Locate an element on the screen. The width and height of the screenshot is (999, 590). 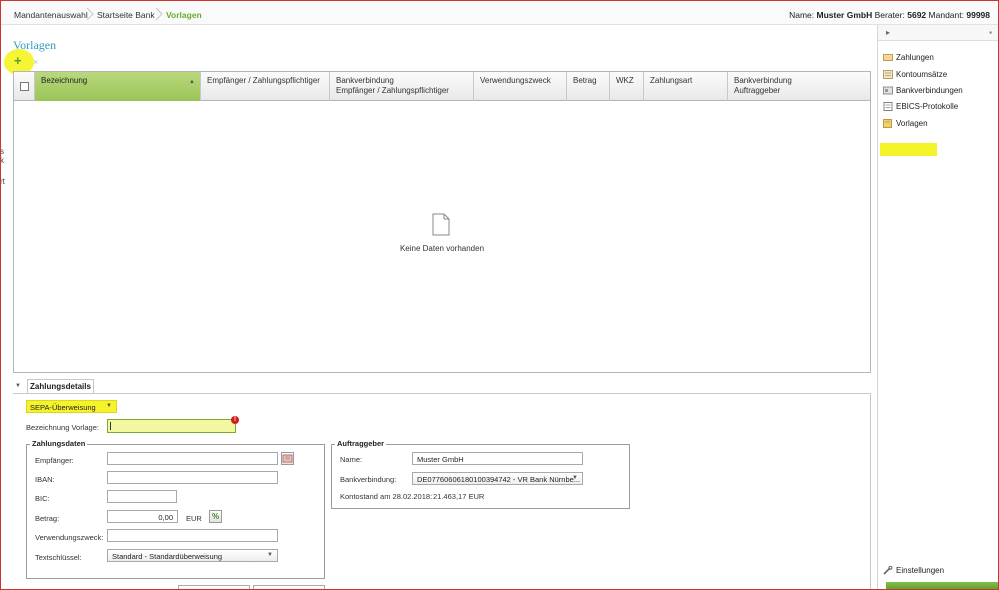
sidebar-item-kontoumsaetze: Kontoumsätze is located at coordinates (915, 74).